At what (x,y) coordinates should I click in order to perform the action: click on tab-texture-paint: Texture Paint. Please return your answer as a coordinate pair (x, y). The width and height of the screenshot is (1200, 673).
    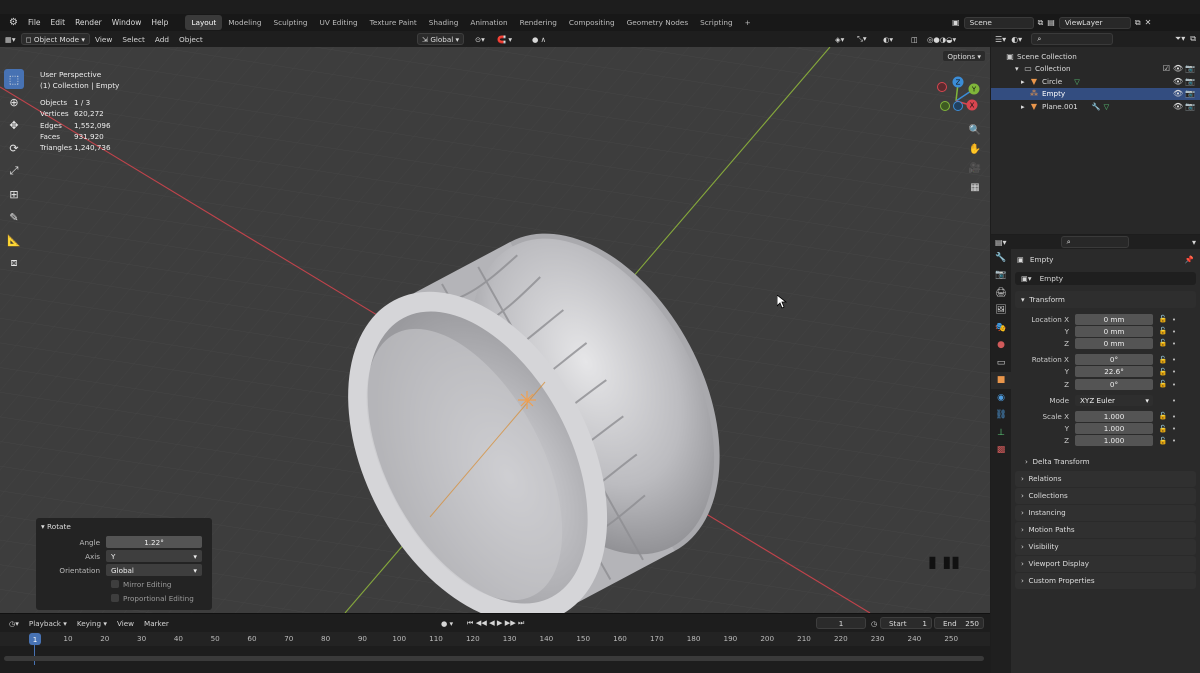
    Looking at the image, I should click on (393, 22).